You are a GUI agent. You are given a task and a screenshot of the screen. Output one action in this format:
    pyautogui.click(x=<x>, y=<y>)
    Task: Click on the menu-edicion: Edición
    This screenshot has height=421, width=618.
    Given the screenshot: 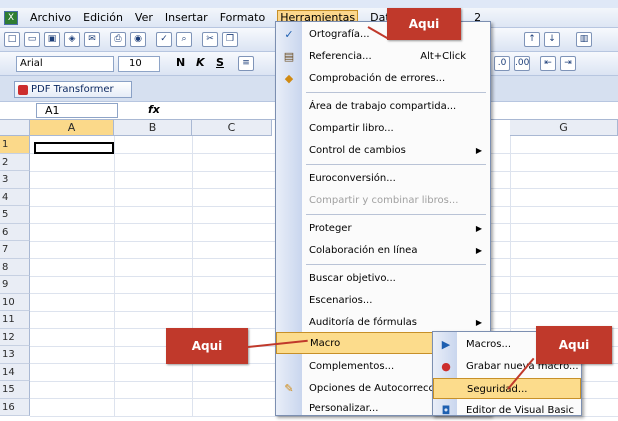 What is the action you would take?
    pyautogui.click(x=103, y=17)
    